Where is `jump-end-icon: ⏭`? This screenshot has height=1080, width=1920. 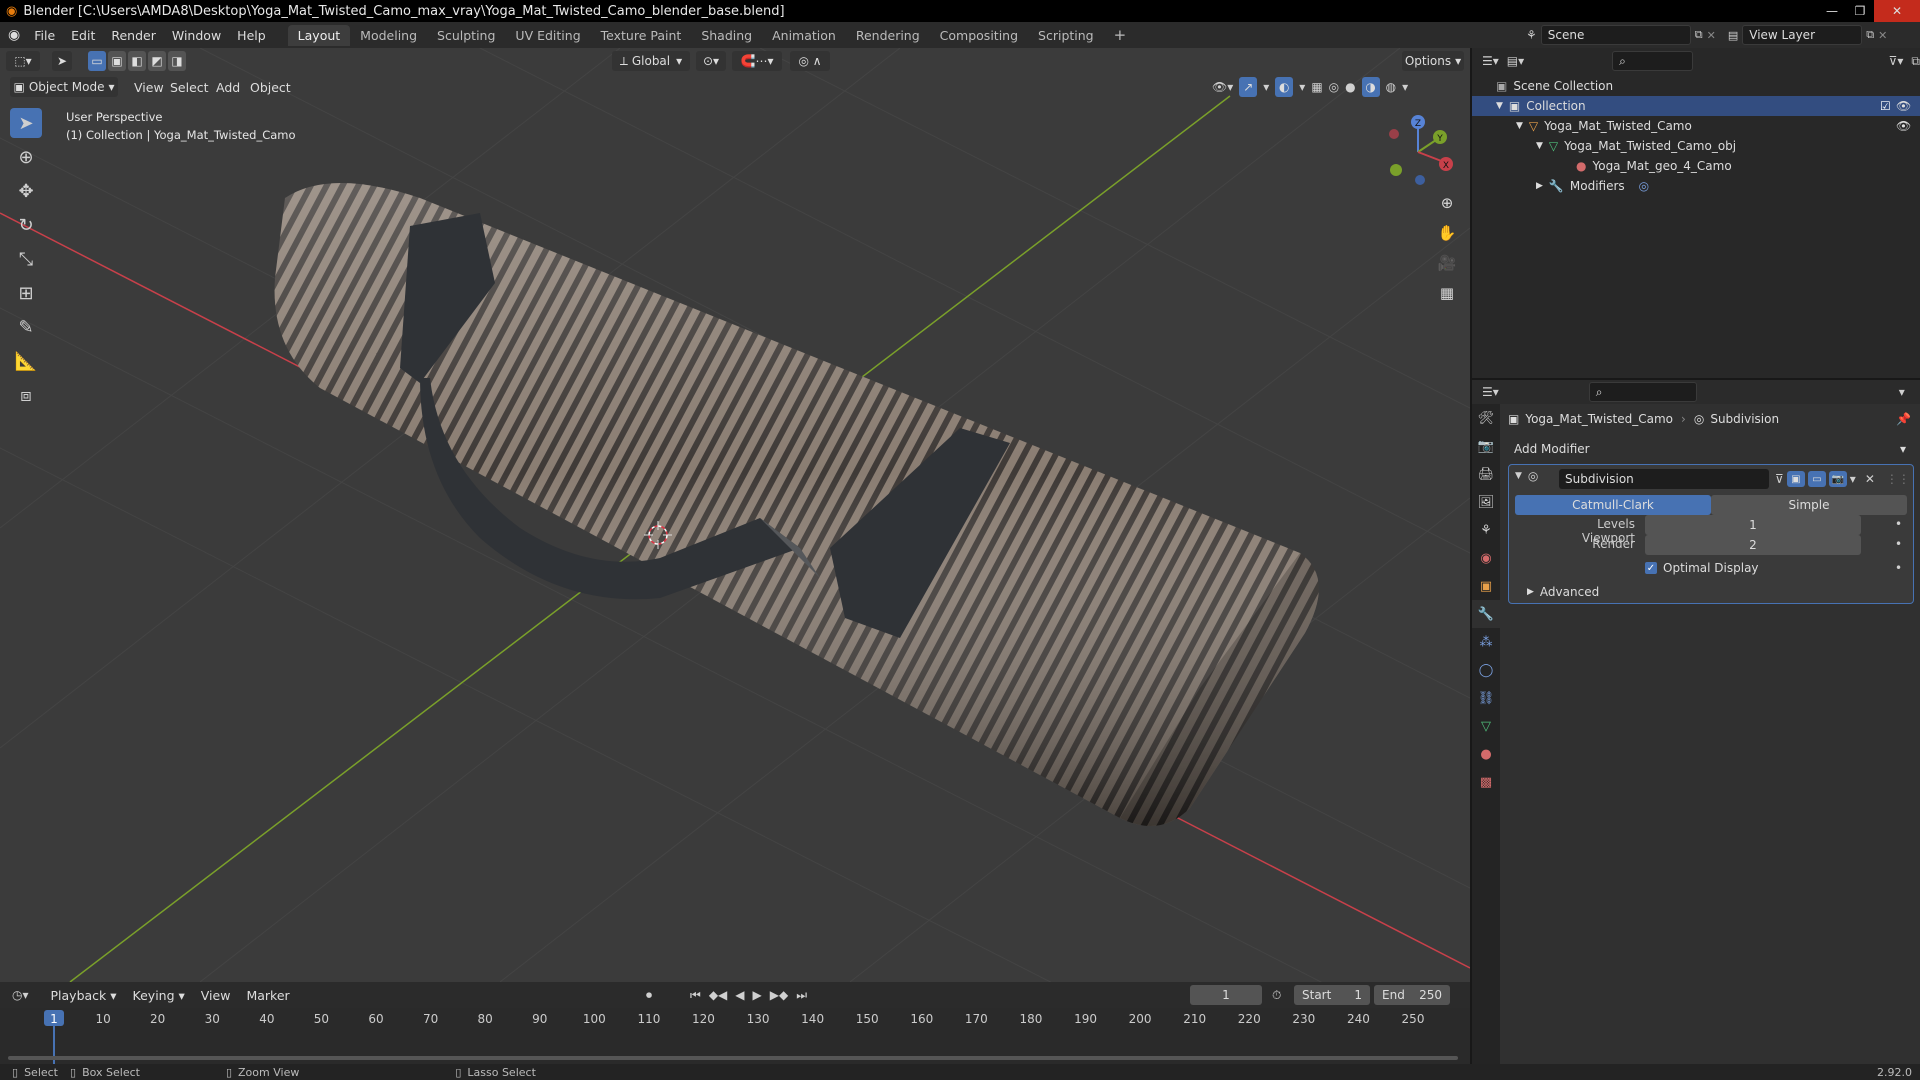
jump-end-icon: ⏭ is located at coordinates (801, 995).